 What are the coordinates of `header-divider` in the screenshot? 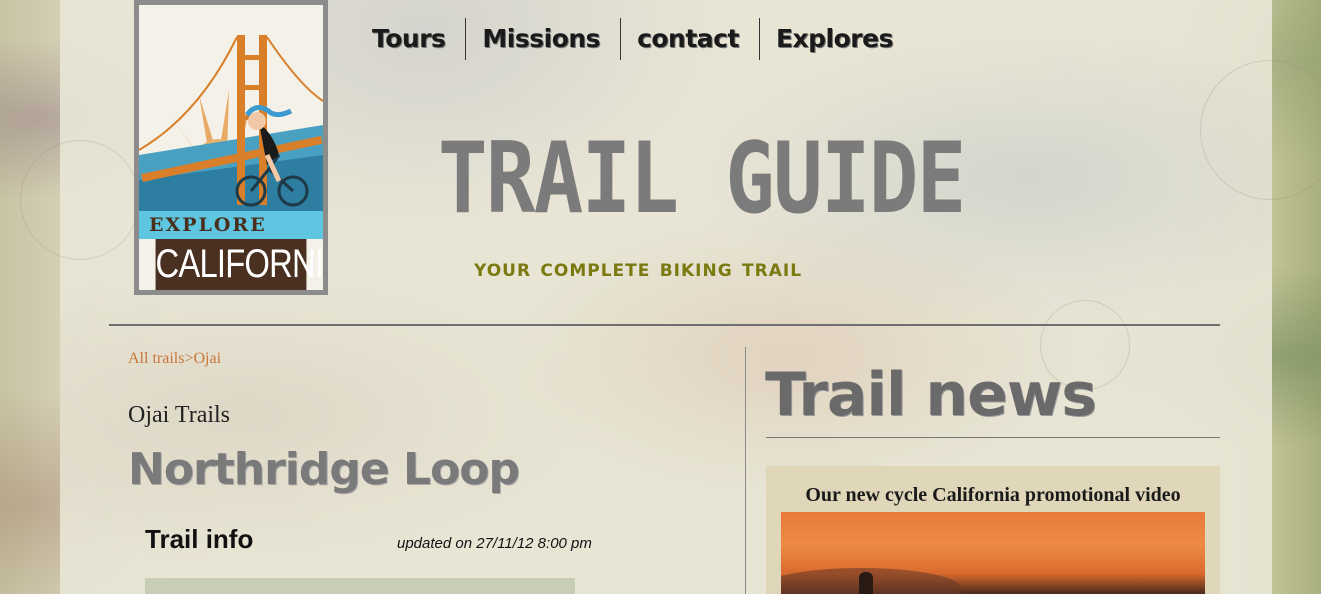 It's located at (664, 325).